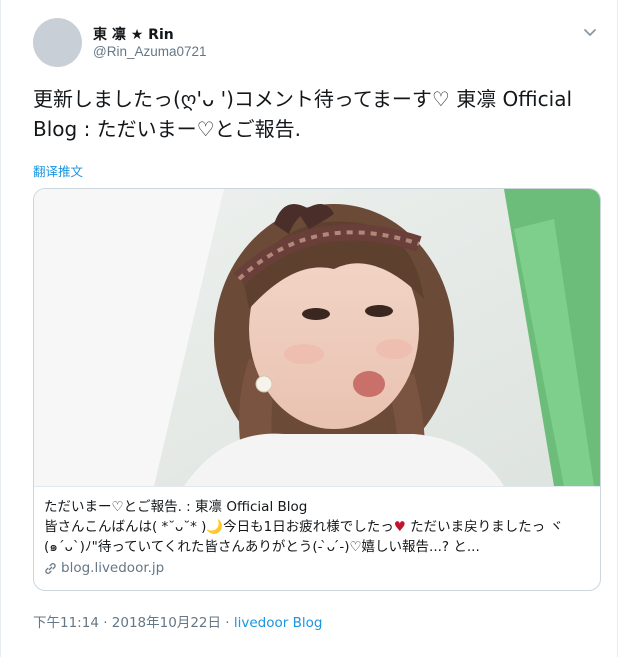 Image resolution: width=618 pixels, height=657 pixels. Describe the element at coordinates (150, 51) in the screenshot. I see `user-handle: @Rin_Azuma0721` at that location.